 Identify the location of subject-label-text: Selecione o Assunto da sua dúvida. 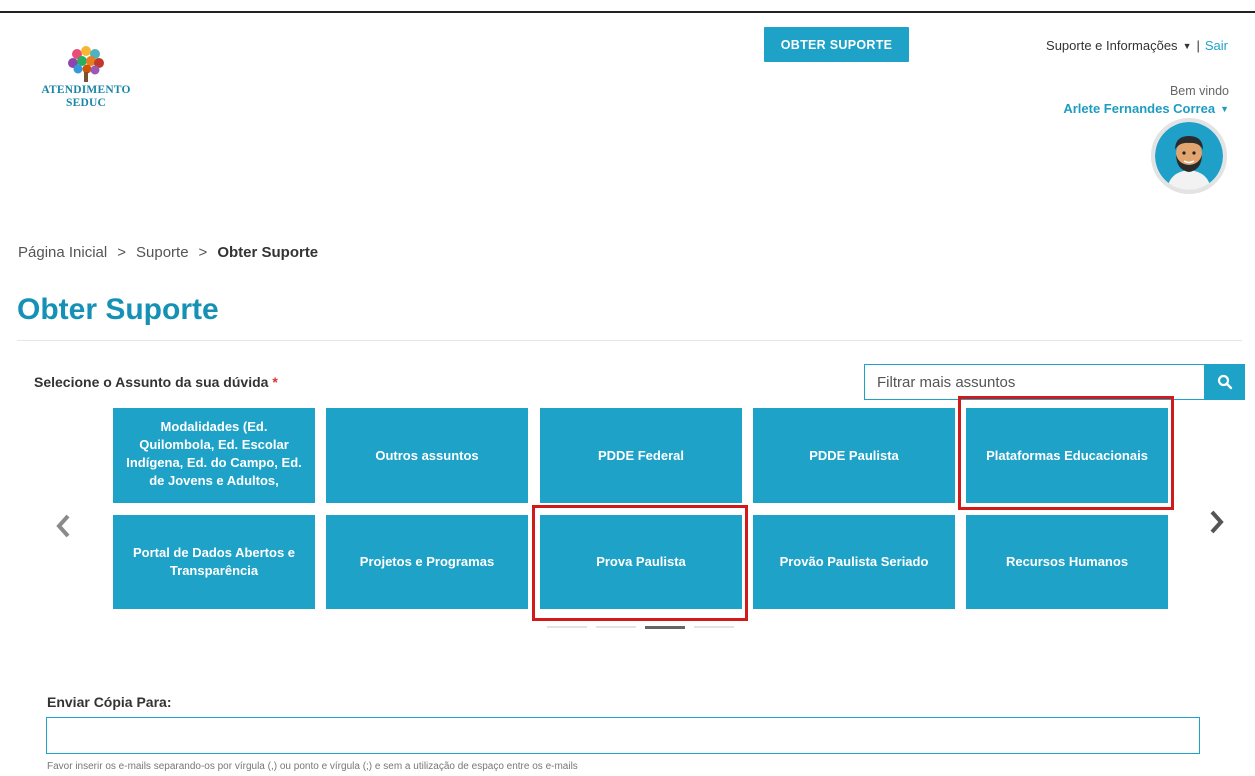
(151, 382).